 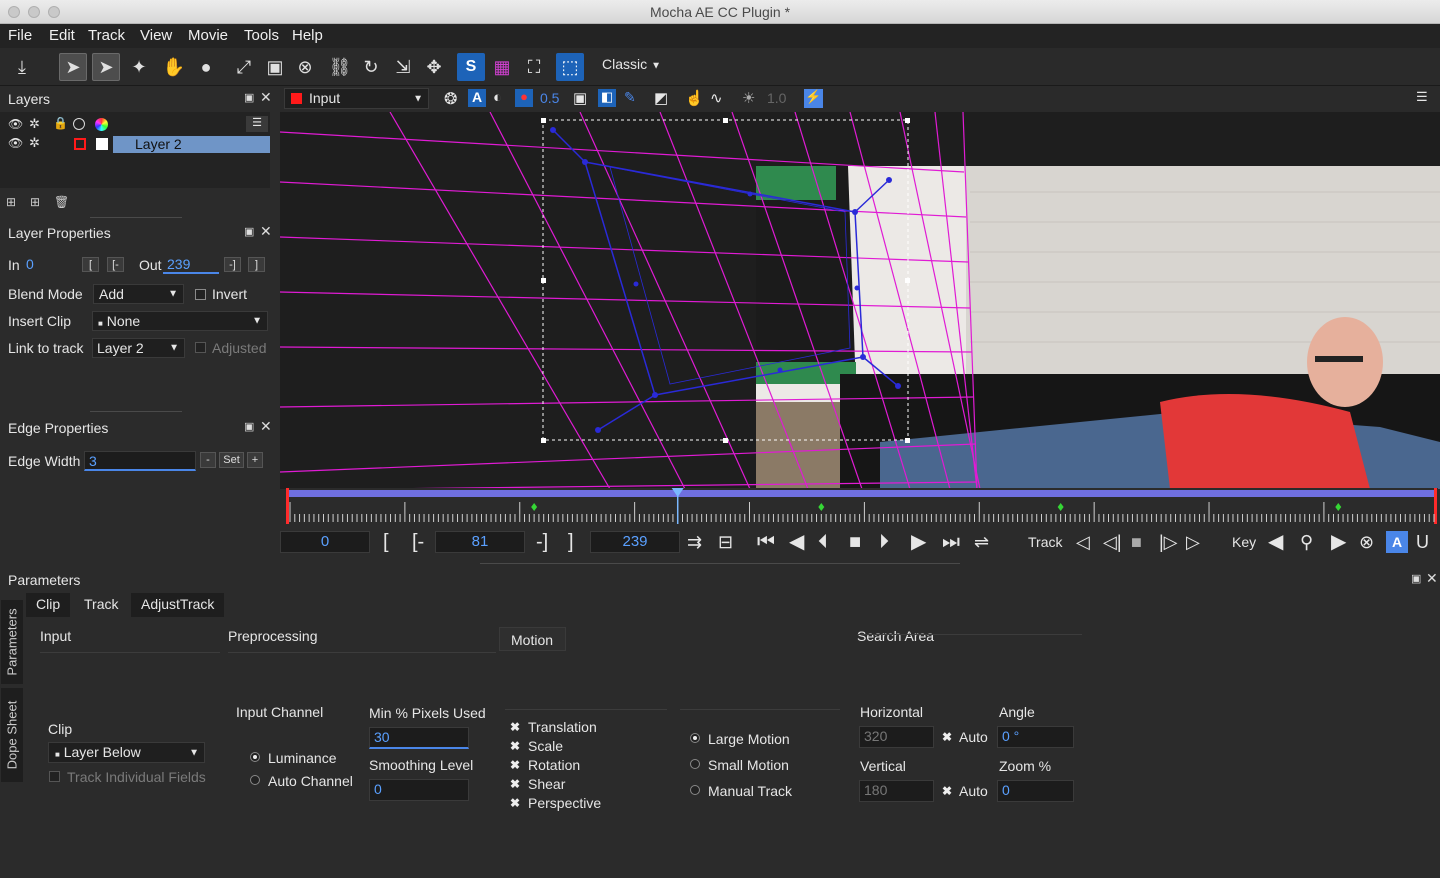 I want to click on layer-row: 👁 ✲ Layer 2, so click(x=135, y=144).